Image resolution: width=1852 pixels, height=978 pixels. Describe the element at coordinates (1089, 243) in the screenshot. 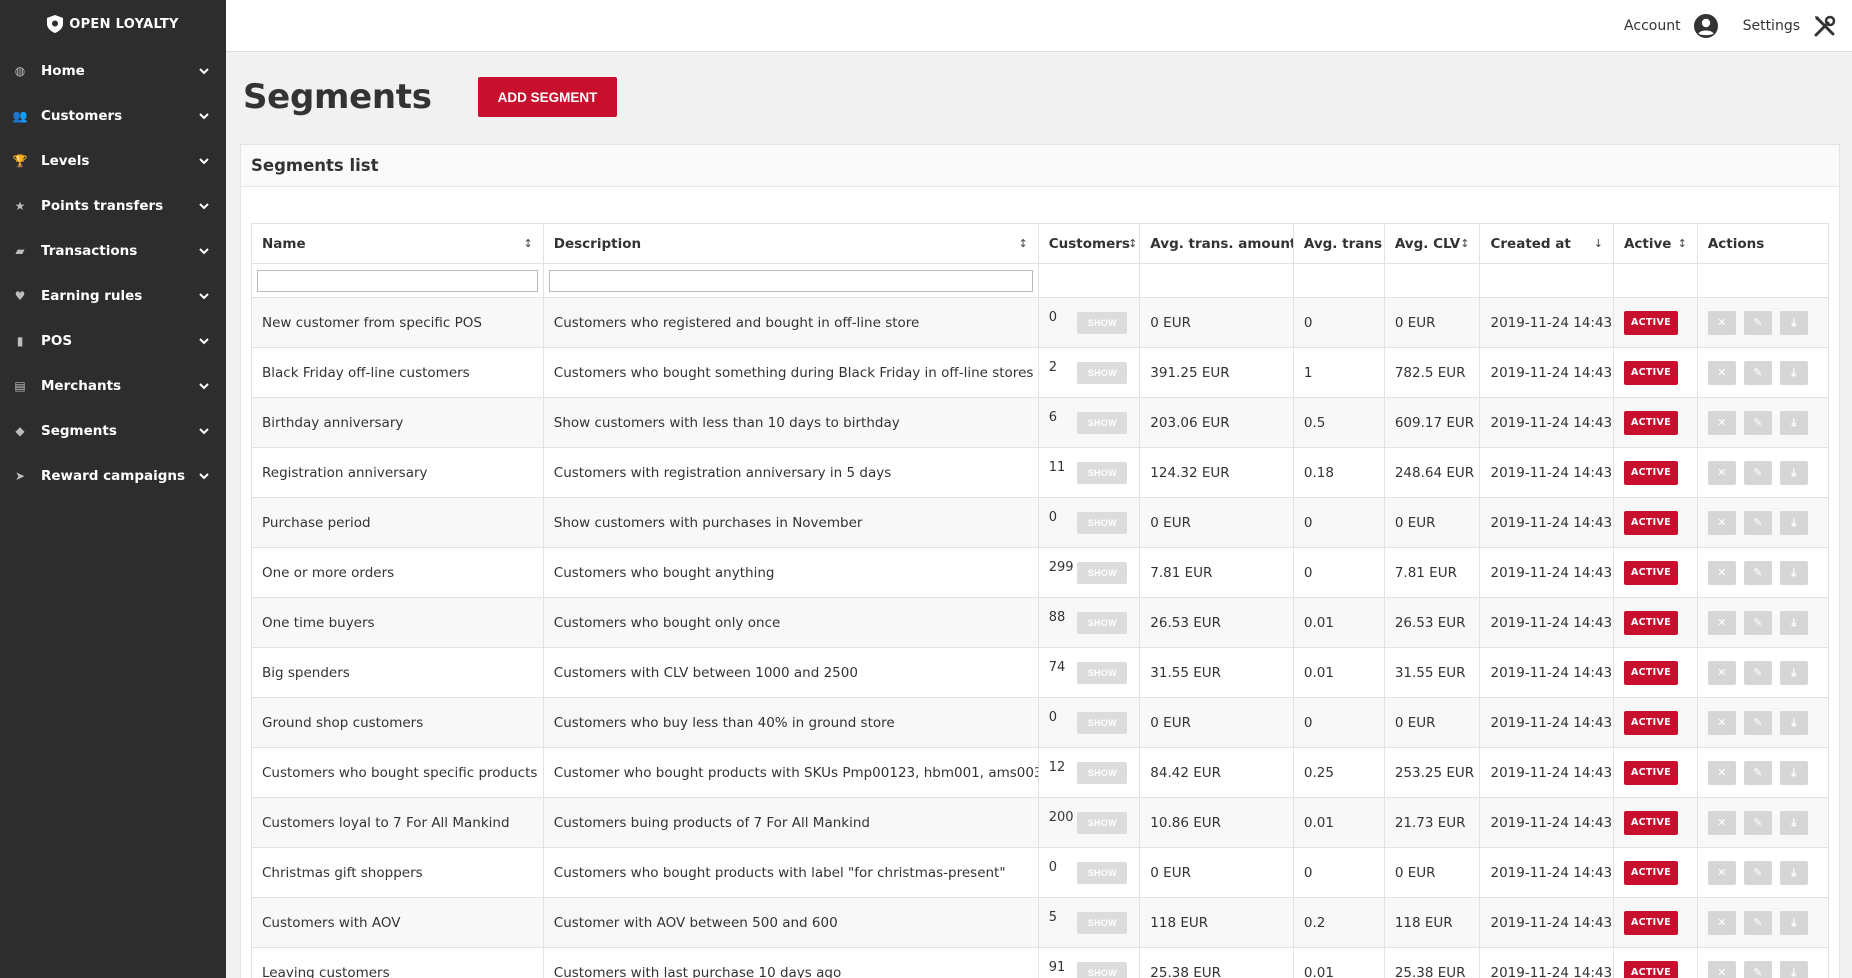

I see `col-customers-header: Customers ↕` at that location.